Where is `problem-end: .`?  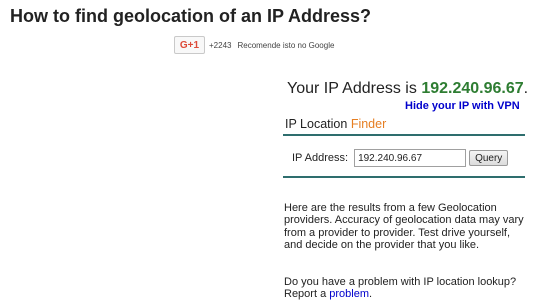 problem-end: . is located at coordinates (371, 294).